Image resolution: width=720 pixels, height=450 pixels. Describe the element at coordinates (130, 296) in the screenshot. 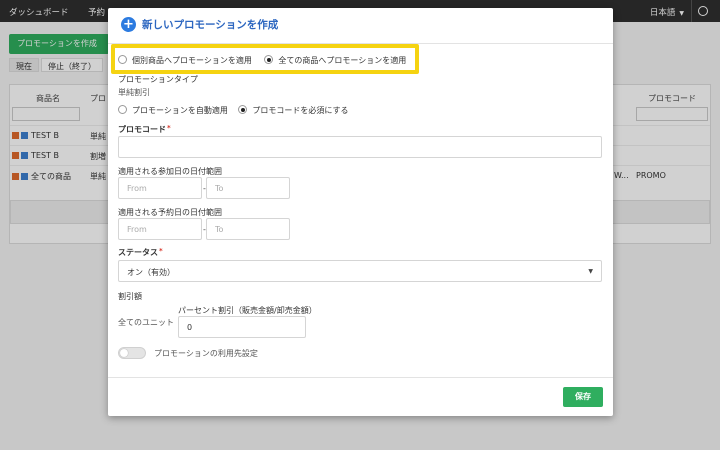

I see `discount-label: 割引額` at that location.